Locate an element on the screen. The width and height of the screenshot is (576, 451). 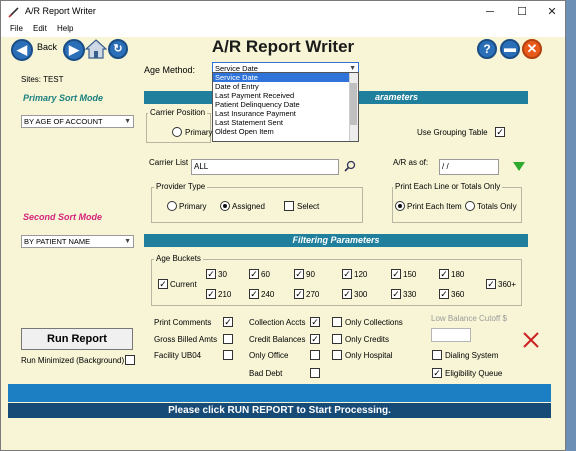
age-method-option: Oldest Open Item is located at coordinates (285, 131).